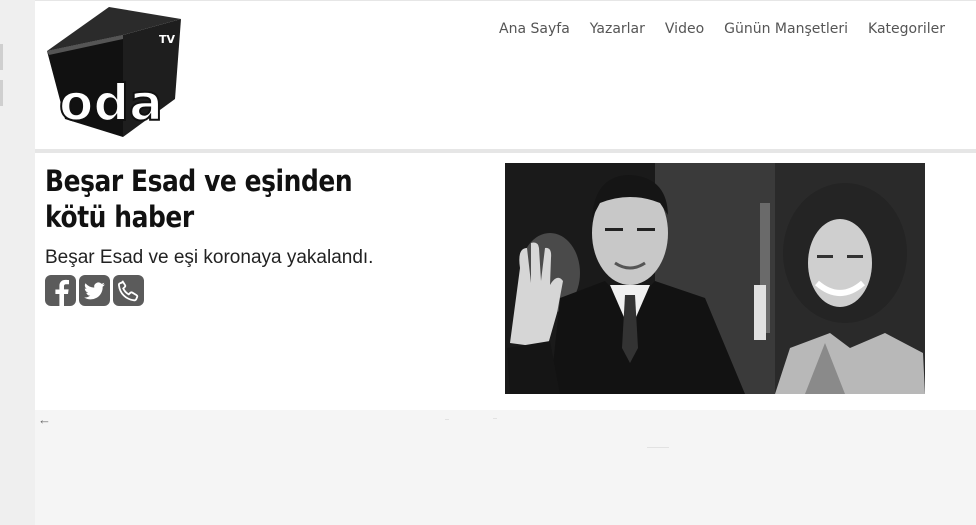  What do you see at coordinates (17, 262) in the screenshot?
I see `left-gutter` at bounding box center [17, 262].